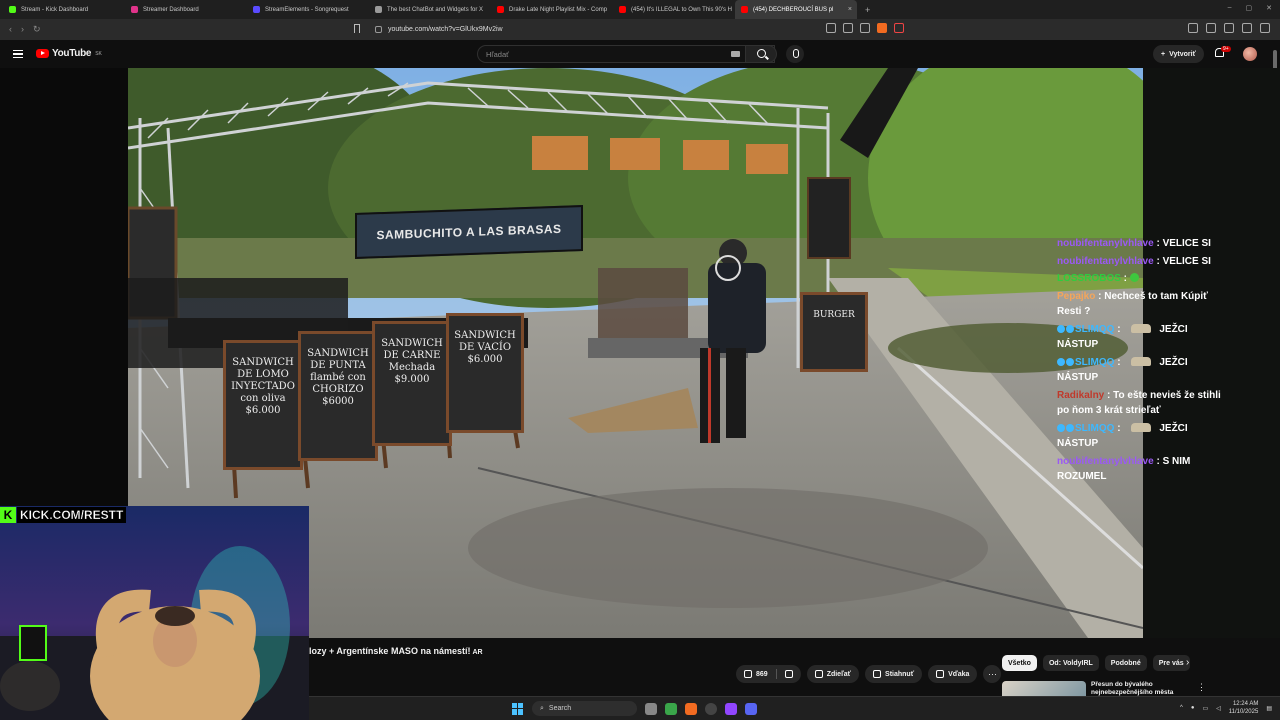 This screenshot has height=720, width=1280. What do you see at coordinates (788, 674) in the screenshot?
I see `thumbs-down-icon` at bounding box center [788, 674].